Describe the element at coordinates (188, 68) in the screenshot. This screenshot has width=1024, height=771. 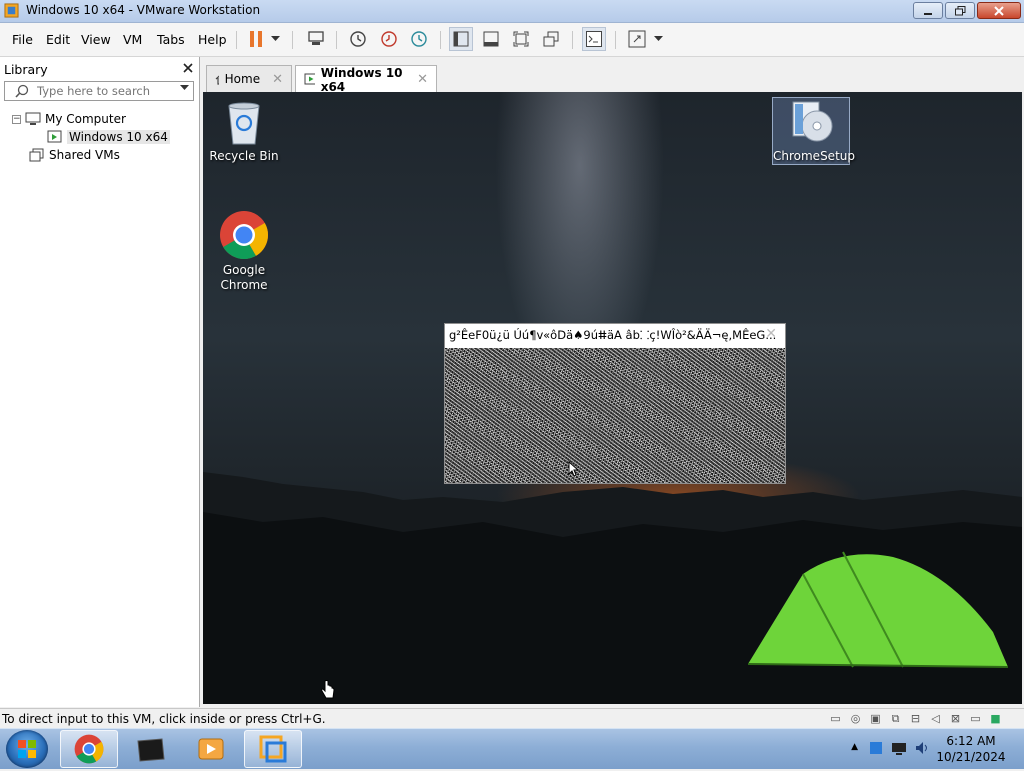
I see `library-close-button` at that location.